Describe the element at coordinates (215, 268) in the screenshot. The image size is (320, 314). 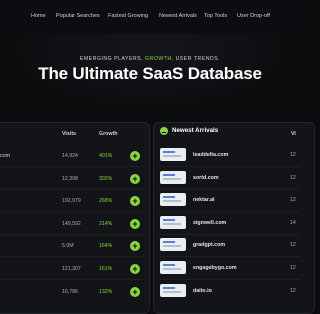
I see `arrival-domain: engagebygo.com` at that location.